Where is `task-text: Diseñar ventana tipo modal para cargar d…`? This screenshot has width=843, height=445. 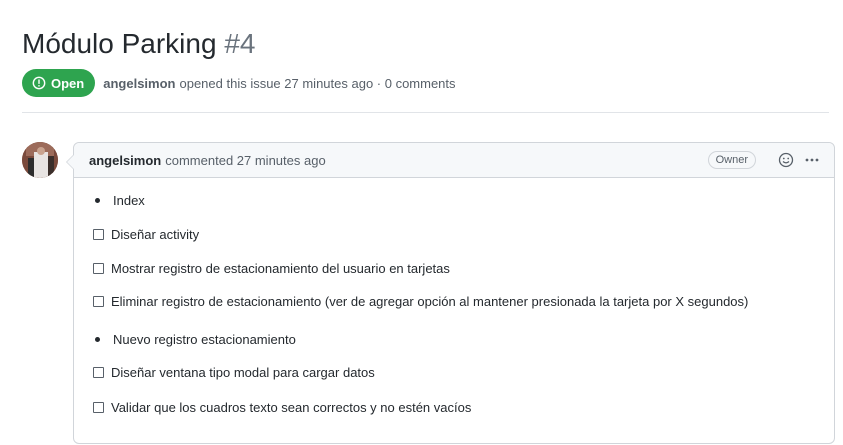
task-text: Diseñar ventana tipo modal para cargar d… is located at coordinates (243, 372).